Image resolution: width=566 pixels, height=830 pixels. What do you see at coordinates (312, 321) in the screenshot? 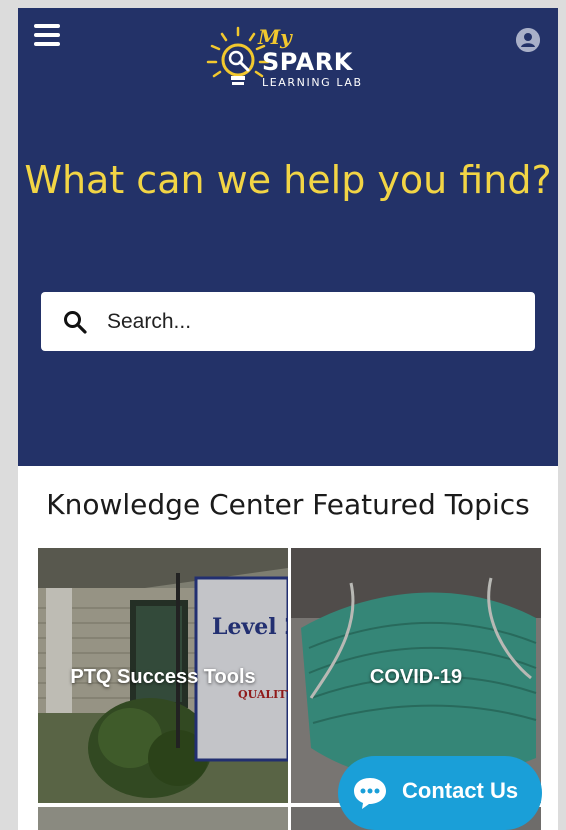
I see `search-input` at bounding box center [312, 321].